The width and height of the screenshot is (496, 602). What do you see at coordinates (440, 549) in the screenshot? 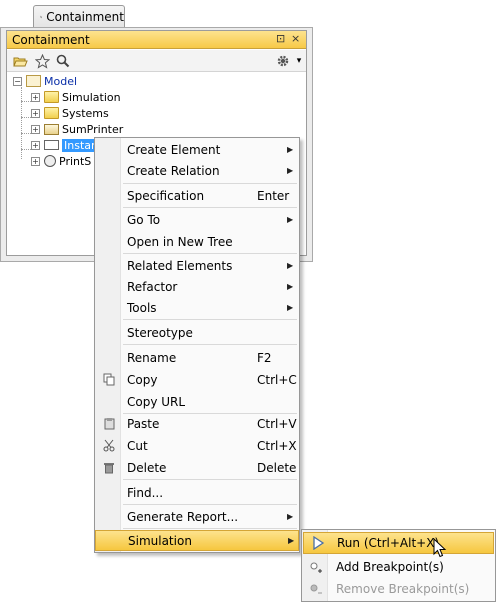
I see `mouse-cursor-icon` at bounding box center [440, 549].